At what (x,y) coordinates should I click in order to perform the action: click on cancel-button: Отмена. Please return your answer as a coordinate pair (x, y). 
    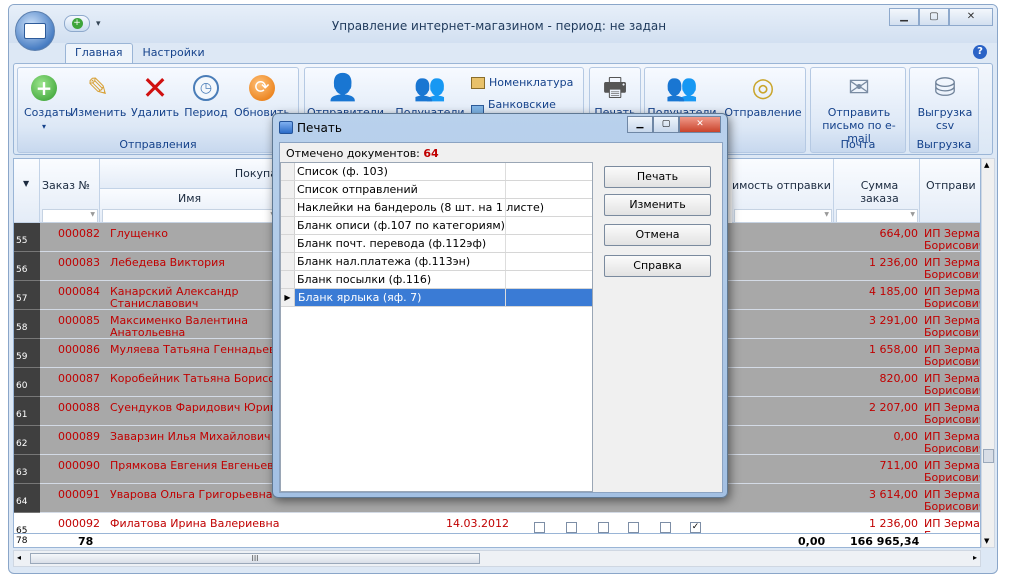
    Looking at the image, I should click on (657, 235).